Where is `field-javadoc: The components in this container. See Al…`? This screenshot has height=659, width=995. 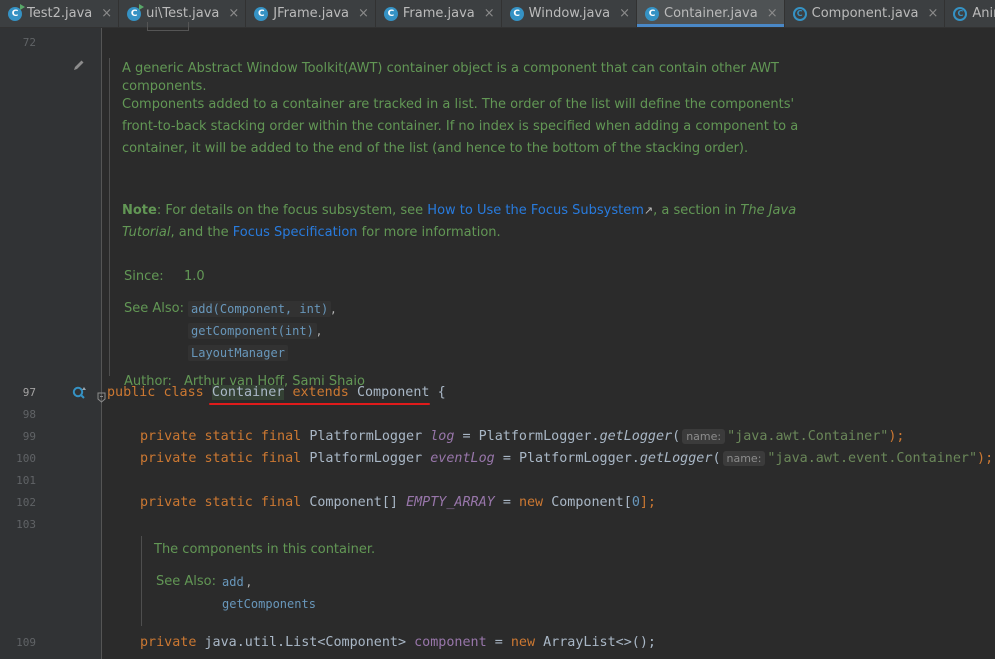
field-javadoc: The components in this container. See Al… is located at coordinates (391, 581).